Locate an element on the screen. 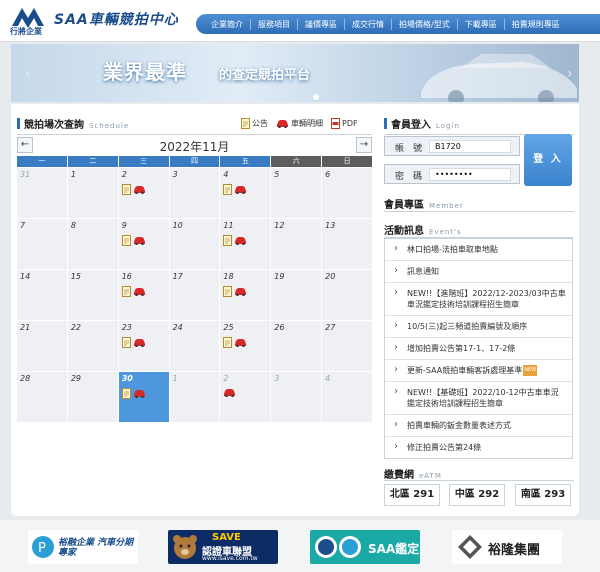 Image resolution: width=600 pixels, height=572 pixels. nav-services: 服務項目 is located at coordinates (274, 24).